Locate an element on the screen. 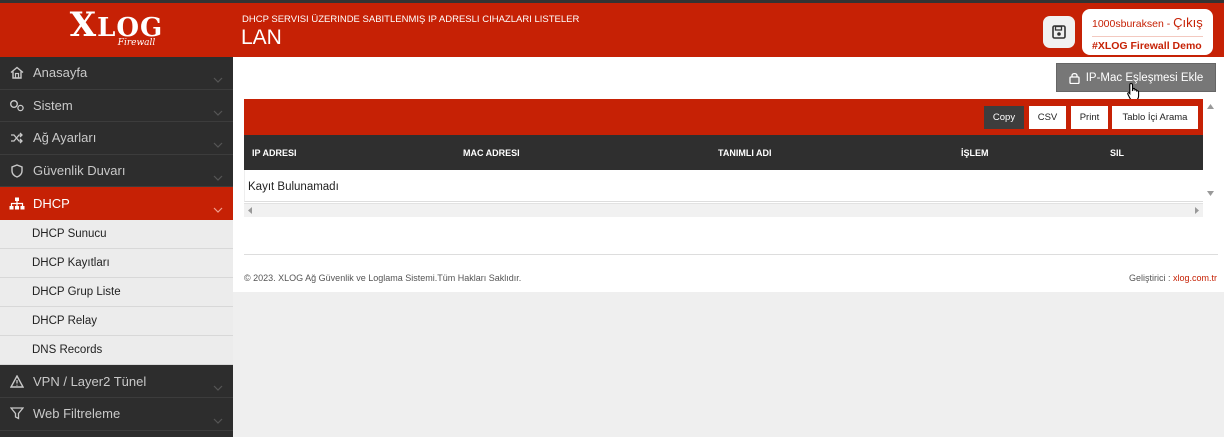 This screenshot has height=437, width=1224. sidebar-item-label: VPN / Layer2 Tünel is located at coordinates (90, 381).